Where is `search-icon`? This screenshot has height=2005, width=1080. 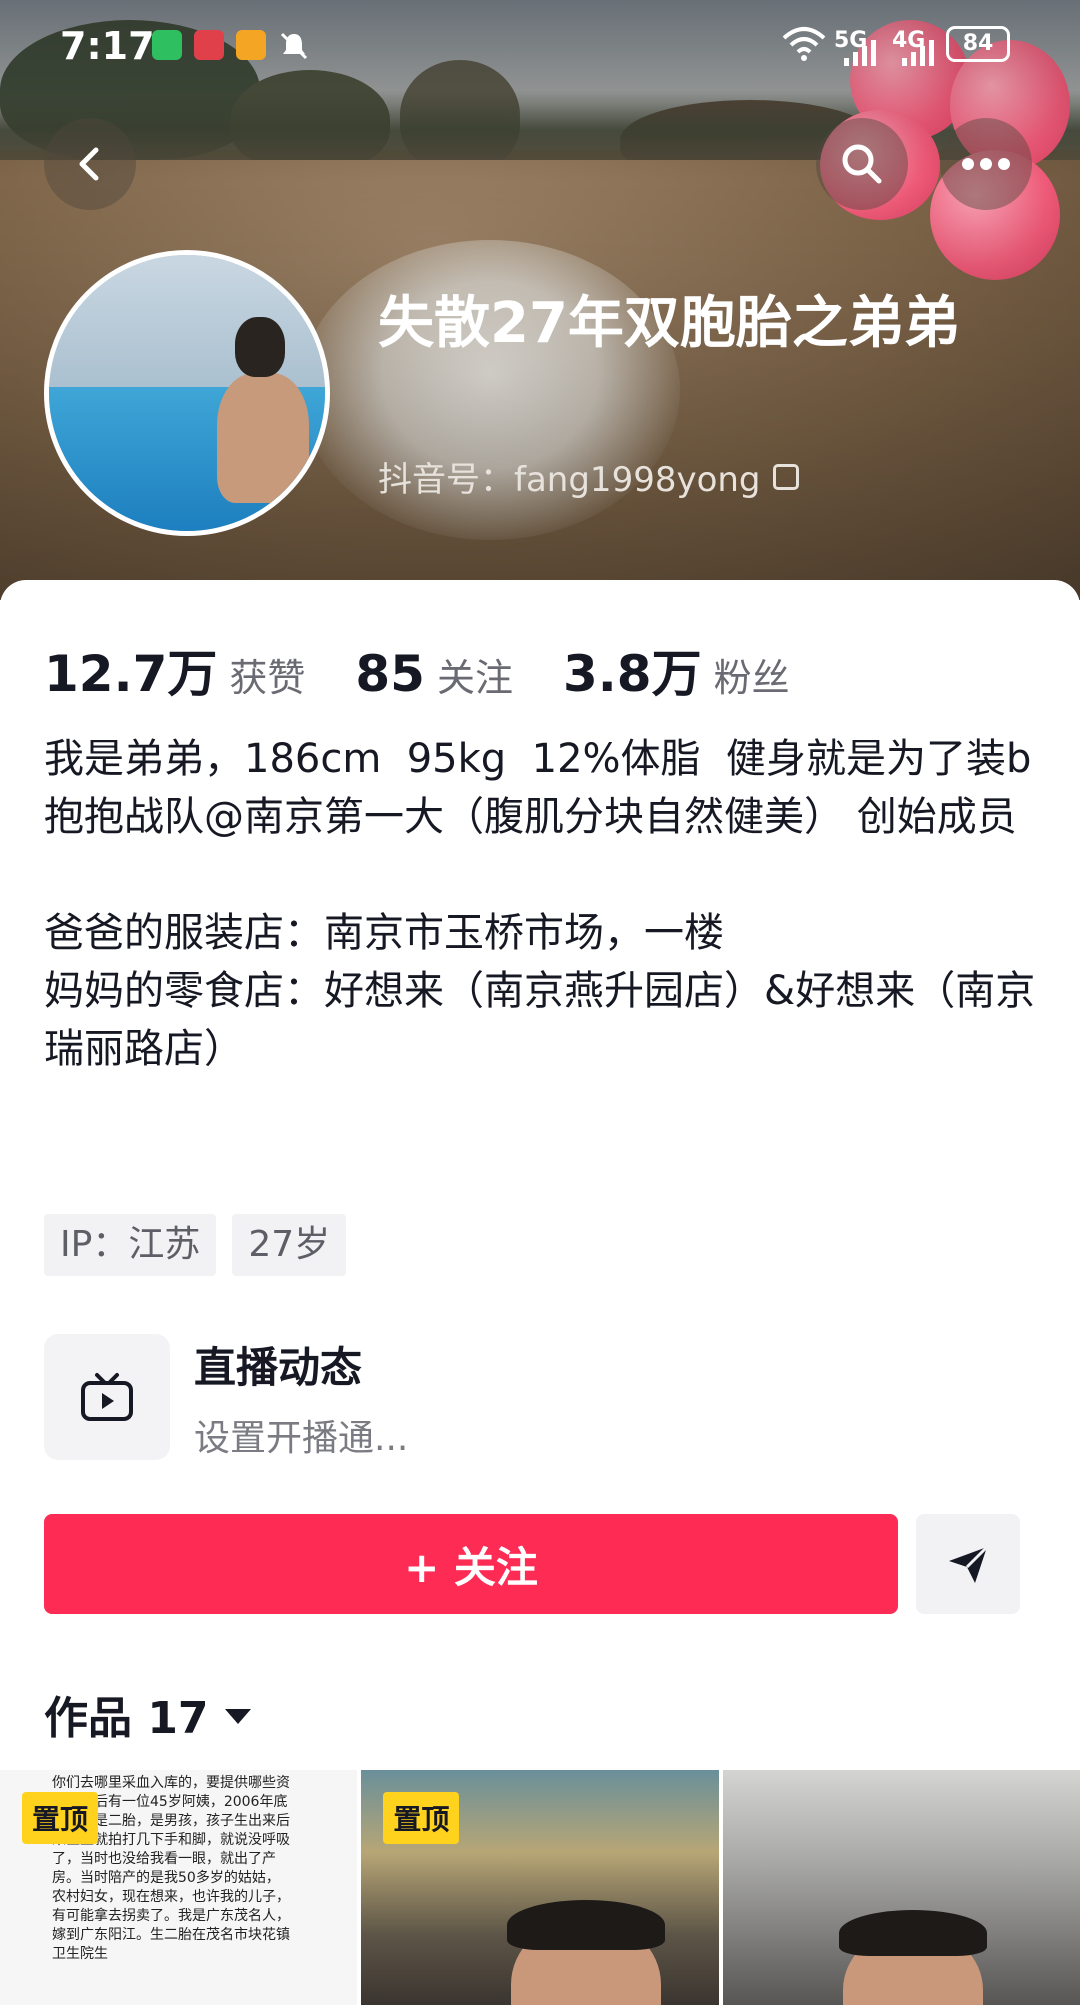 search-icon is located at coordinates (862, 164).